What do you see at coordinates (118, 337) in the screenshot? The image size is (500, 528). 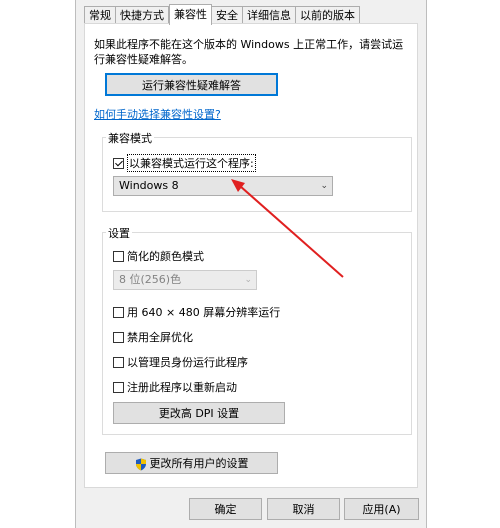 I see `disable-fullscreen-checkbox` at bounding box center [118, 337].